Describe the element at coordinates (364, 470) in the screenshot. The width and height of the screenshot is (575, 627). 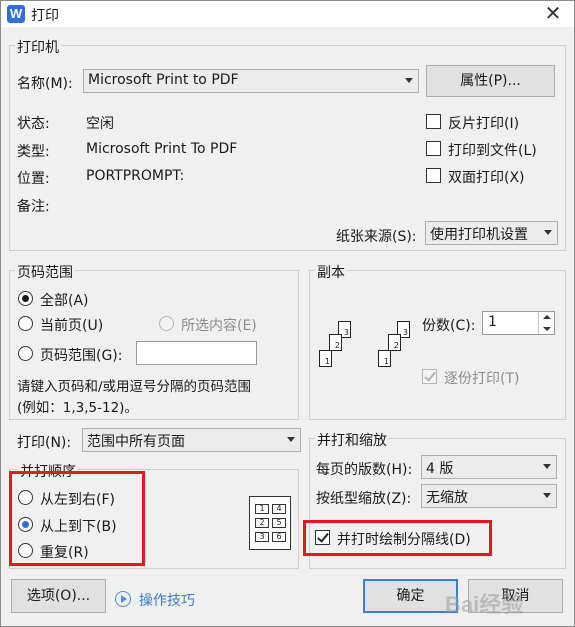
I see `pages-per-sheet-label: 每页的版数(H):` at that location.